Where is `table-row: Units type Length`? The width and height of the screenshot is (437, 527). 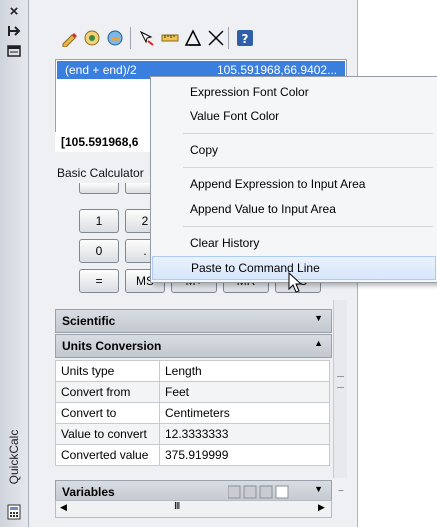 table-row: Units type Length is located at coordinates (192, 371).